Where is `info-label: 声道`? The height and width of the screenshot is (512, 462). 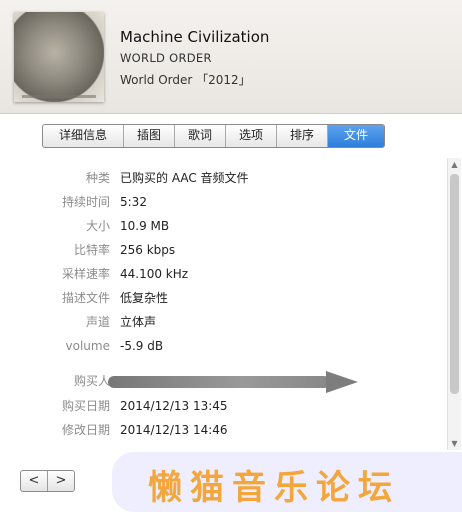
info-label: 声道 is located at coordinates (97, 322).